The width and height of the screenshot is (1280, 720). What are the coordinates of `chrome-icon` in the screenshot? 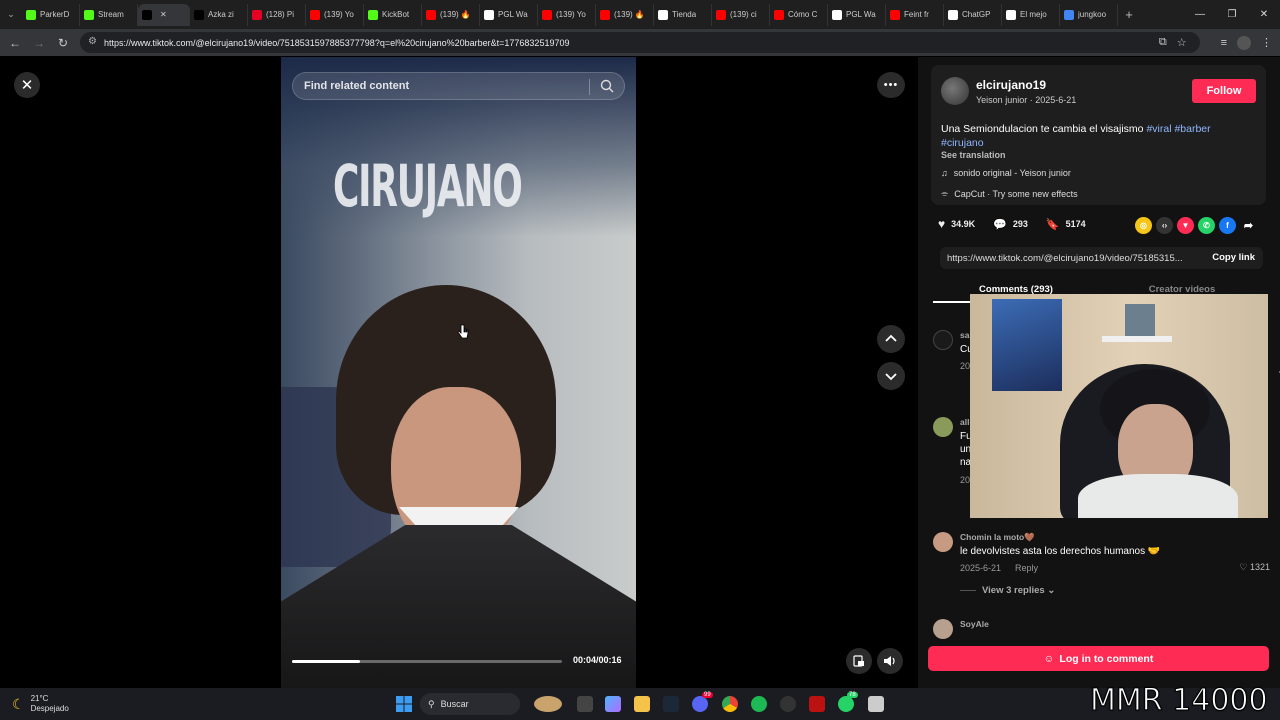 It's located at (730, 704).